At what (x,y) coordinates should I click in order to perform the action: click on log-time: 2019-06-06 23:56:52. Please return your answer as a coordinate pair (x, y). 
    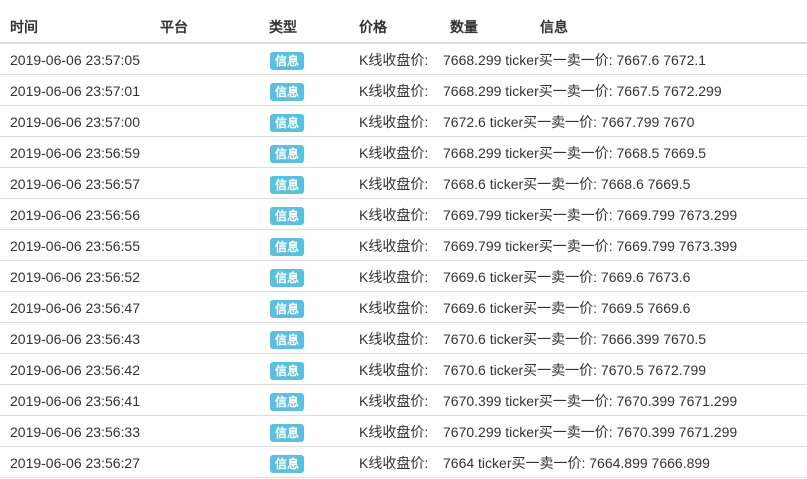
    Looking at the image, I should click on (75, 277).